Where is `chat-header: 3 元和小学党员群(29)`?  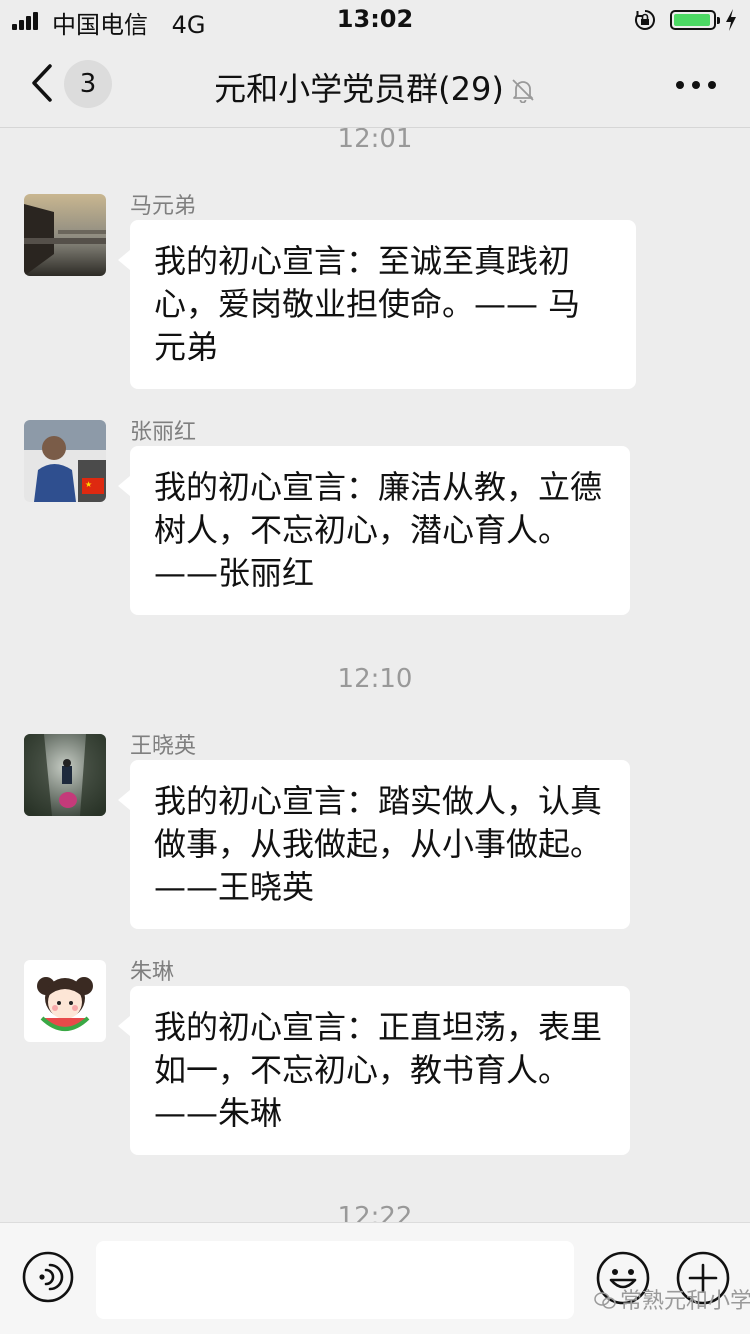 chat-header: 3 元和小学党员群(29) is located at coordinates (375, 84).